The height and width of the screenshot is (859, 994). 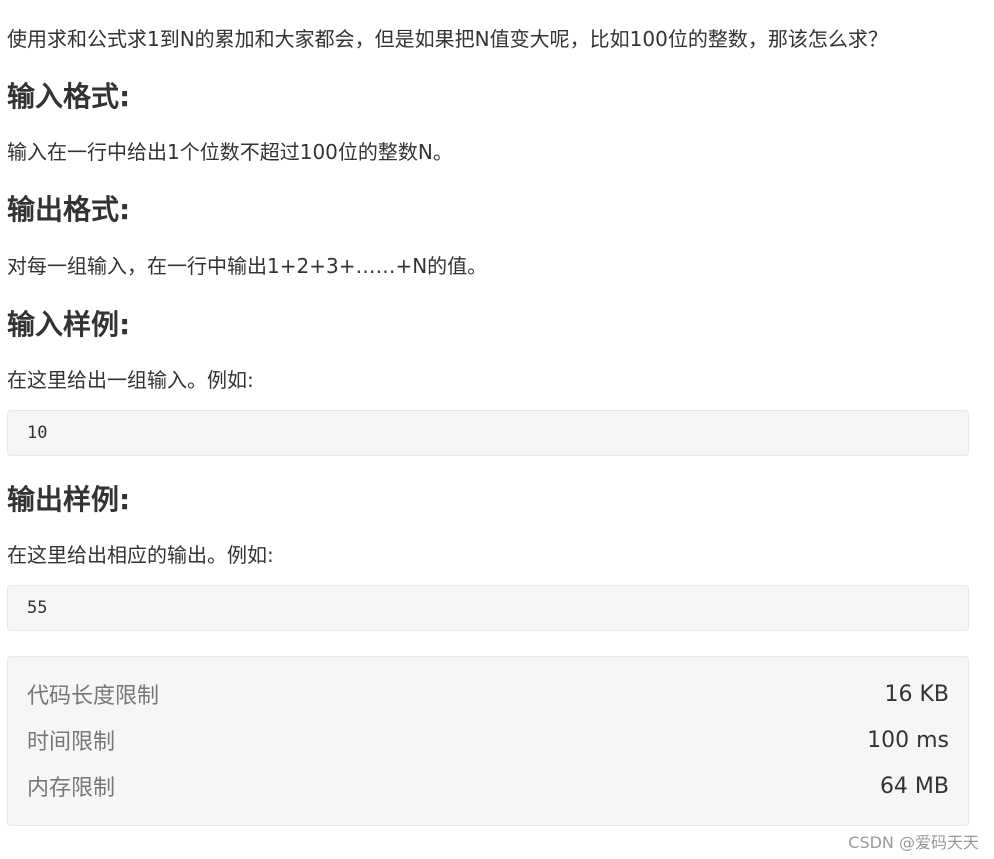 What do you see at coordinates (914, 786) in the screenshot?
I see `limit-value: 64 MB` at bounding box center [914, 786].